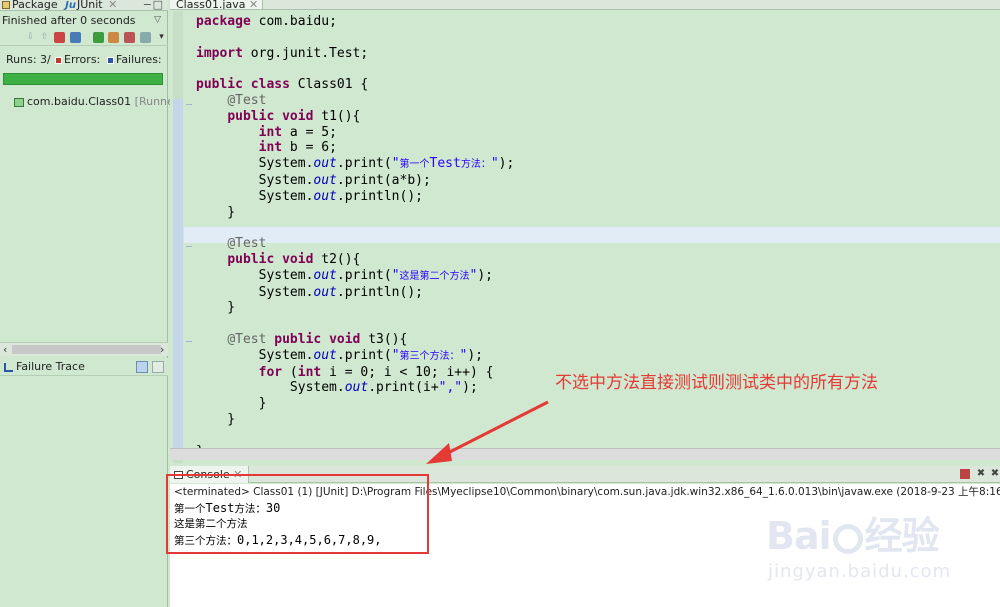 This screenshot has width=1000, height=607. What do you see at coordinates (355, 54) in the screenshot?
I see `code-line: import org.junit.Test;` at bounding box center [355, 54].